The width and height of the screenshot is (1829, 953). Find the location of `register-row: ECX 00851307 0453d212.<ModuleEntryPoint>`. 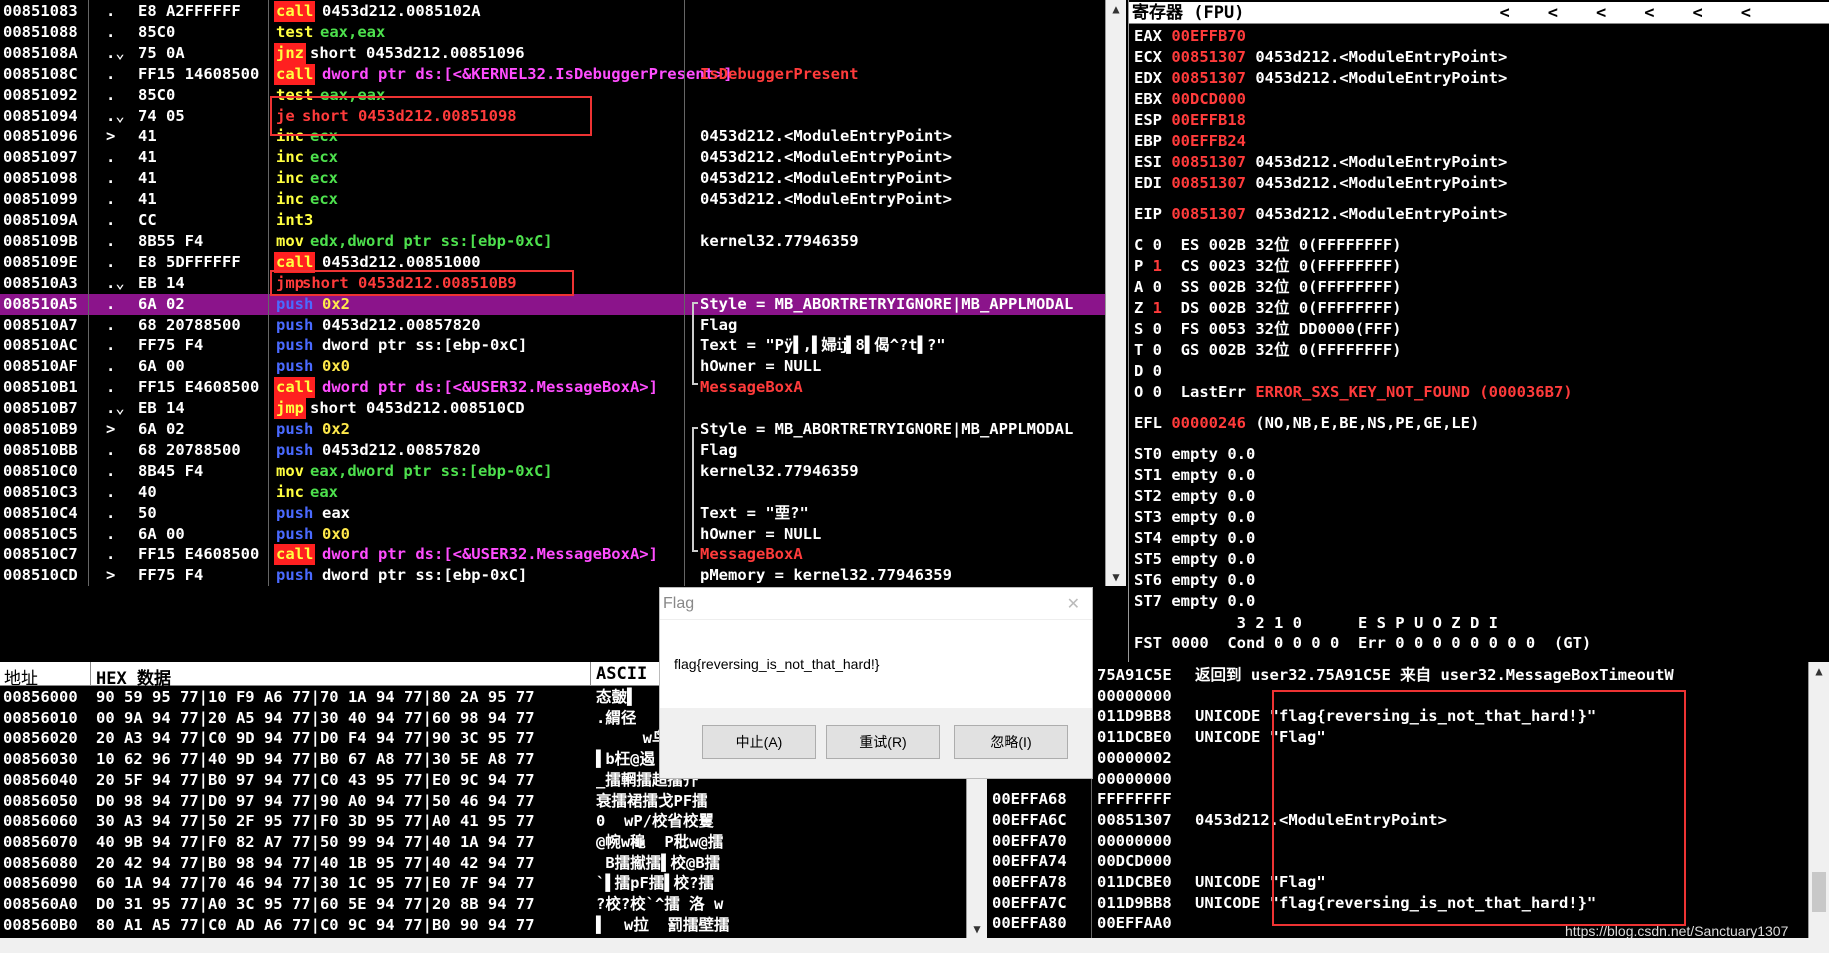

register-row: ECX 00851307 0453d212.<ModuleEntryPoint> is located at coordinates (1320, 57).